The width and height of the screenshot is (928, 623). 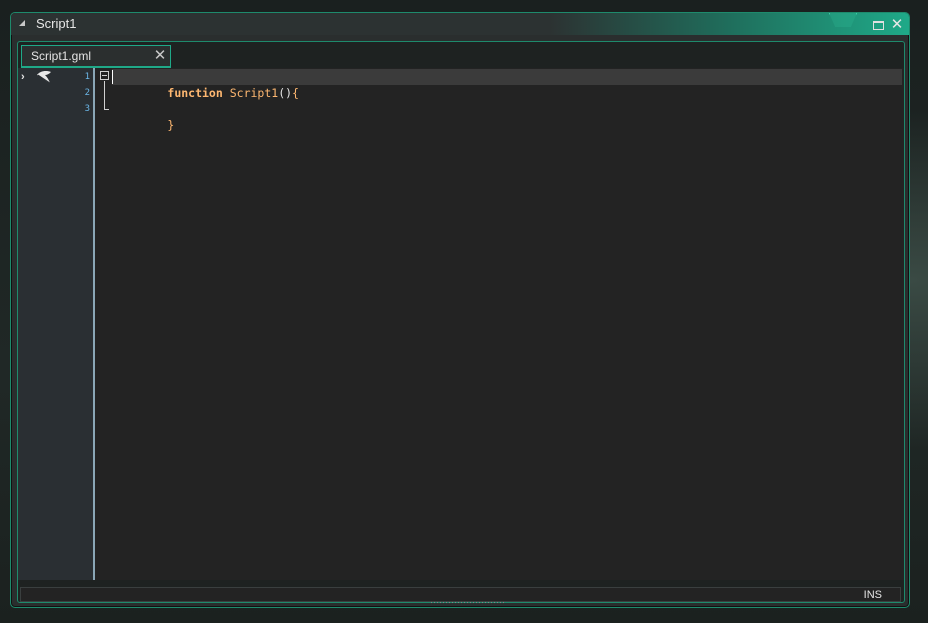 What do you see at coordinates (843, 20) in the screenshot?
I see `titlebar-notch` at bounding box center [843, 20].